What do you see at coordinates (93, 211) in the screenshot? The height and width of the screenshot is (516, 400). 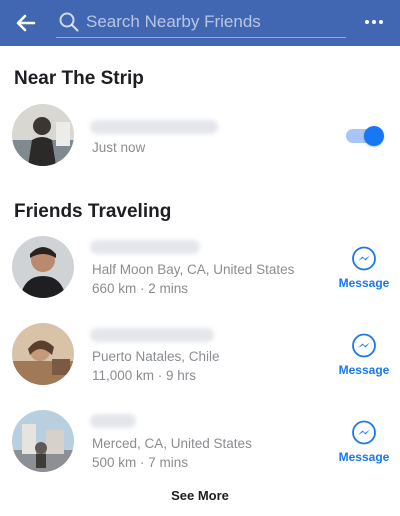 I see `section-title-traveling: Friends Traveling` at bounding box center [93, 211].